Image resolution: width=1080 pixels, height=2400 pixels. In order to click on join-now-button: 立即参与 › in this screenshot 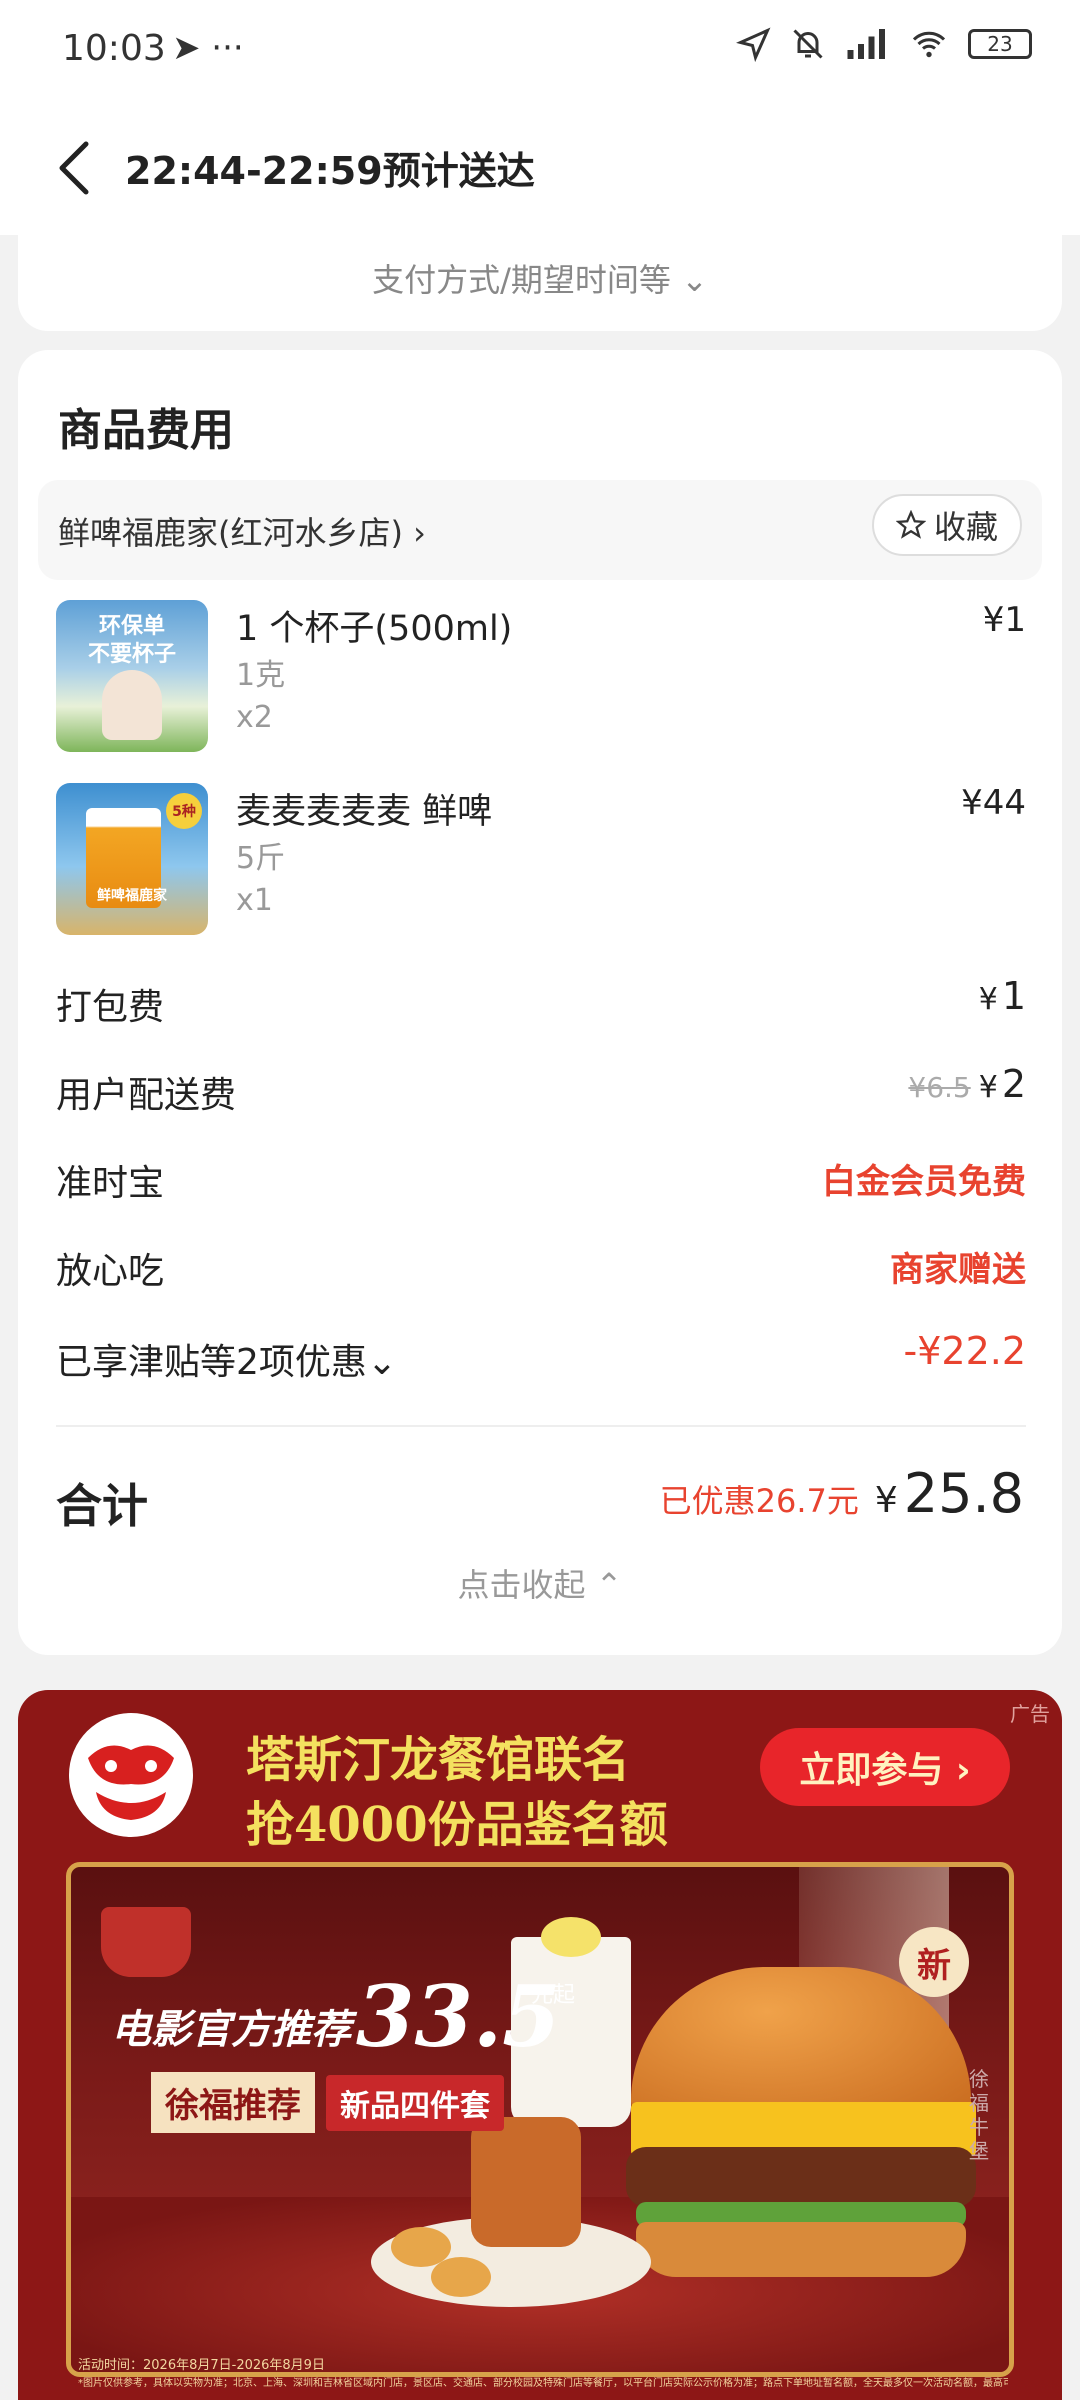, I will do `click(885, 1767)`.